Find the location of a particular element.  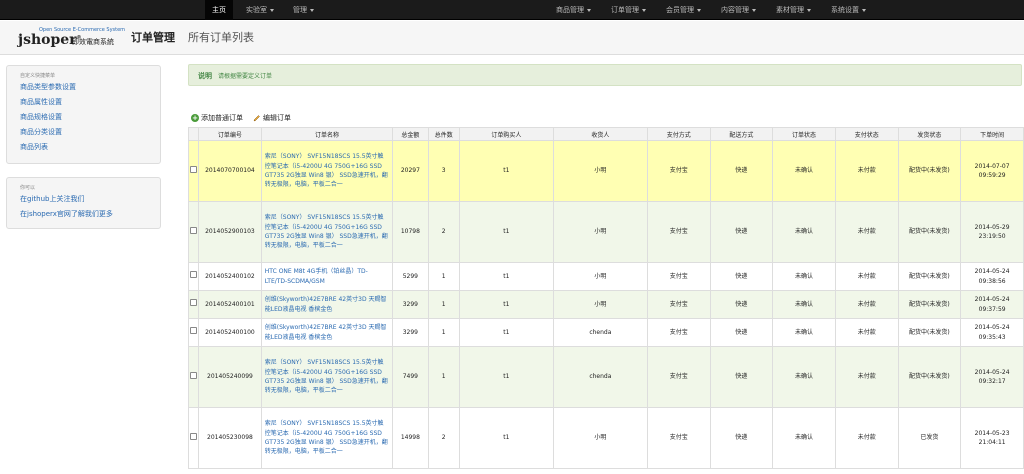

add-order-button: + 添加普通订单 is located at coordinates (217, 118).